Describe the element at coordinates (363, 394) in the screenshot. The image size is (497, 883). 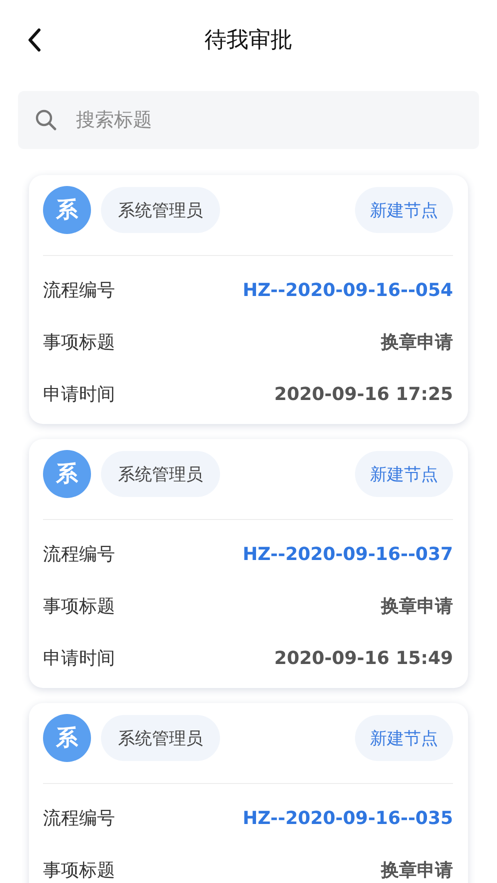
I see `field-value: 2020-09-16 17:25` at that location.